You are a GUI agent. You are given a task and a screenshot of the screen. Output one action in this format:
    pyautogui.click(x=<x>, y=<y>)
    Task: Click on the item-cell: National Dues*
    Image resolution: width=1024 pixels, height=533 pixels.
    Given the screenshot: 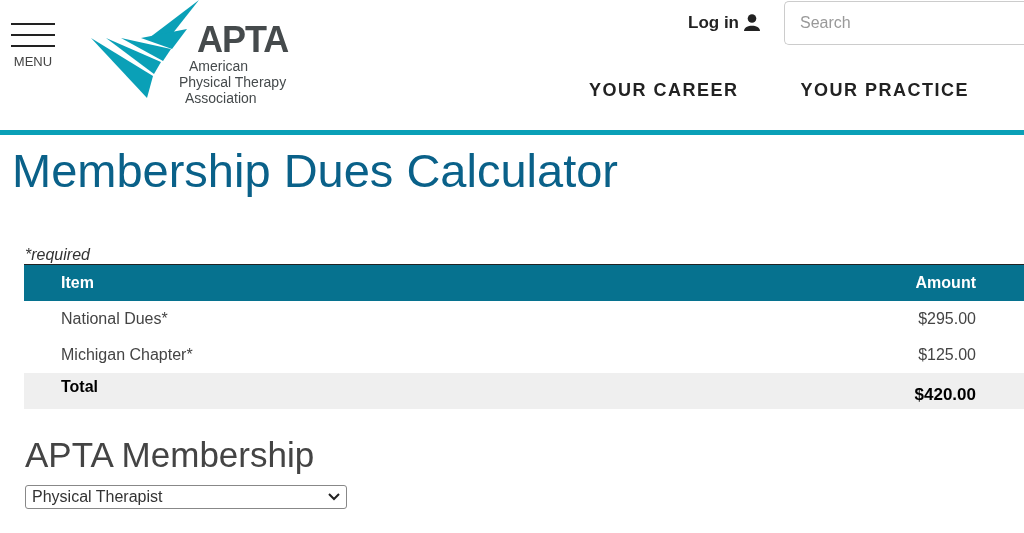 What is the action you would take?
    pyautogui.click(x=114, y=319)
    